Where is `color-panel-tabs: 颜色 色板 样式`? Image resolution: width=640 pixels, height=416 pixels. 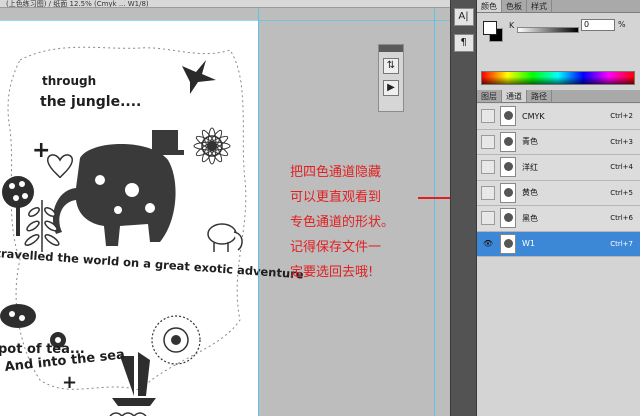 color-panel-tabs: 颜色 色板 样式 is located at coordinates (558, 6).